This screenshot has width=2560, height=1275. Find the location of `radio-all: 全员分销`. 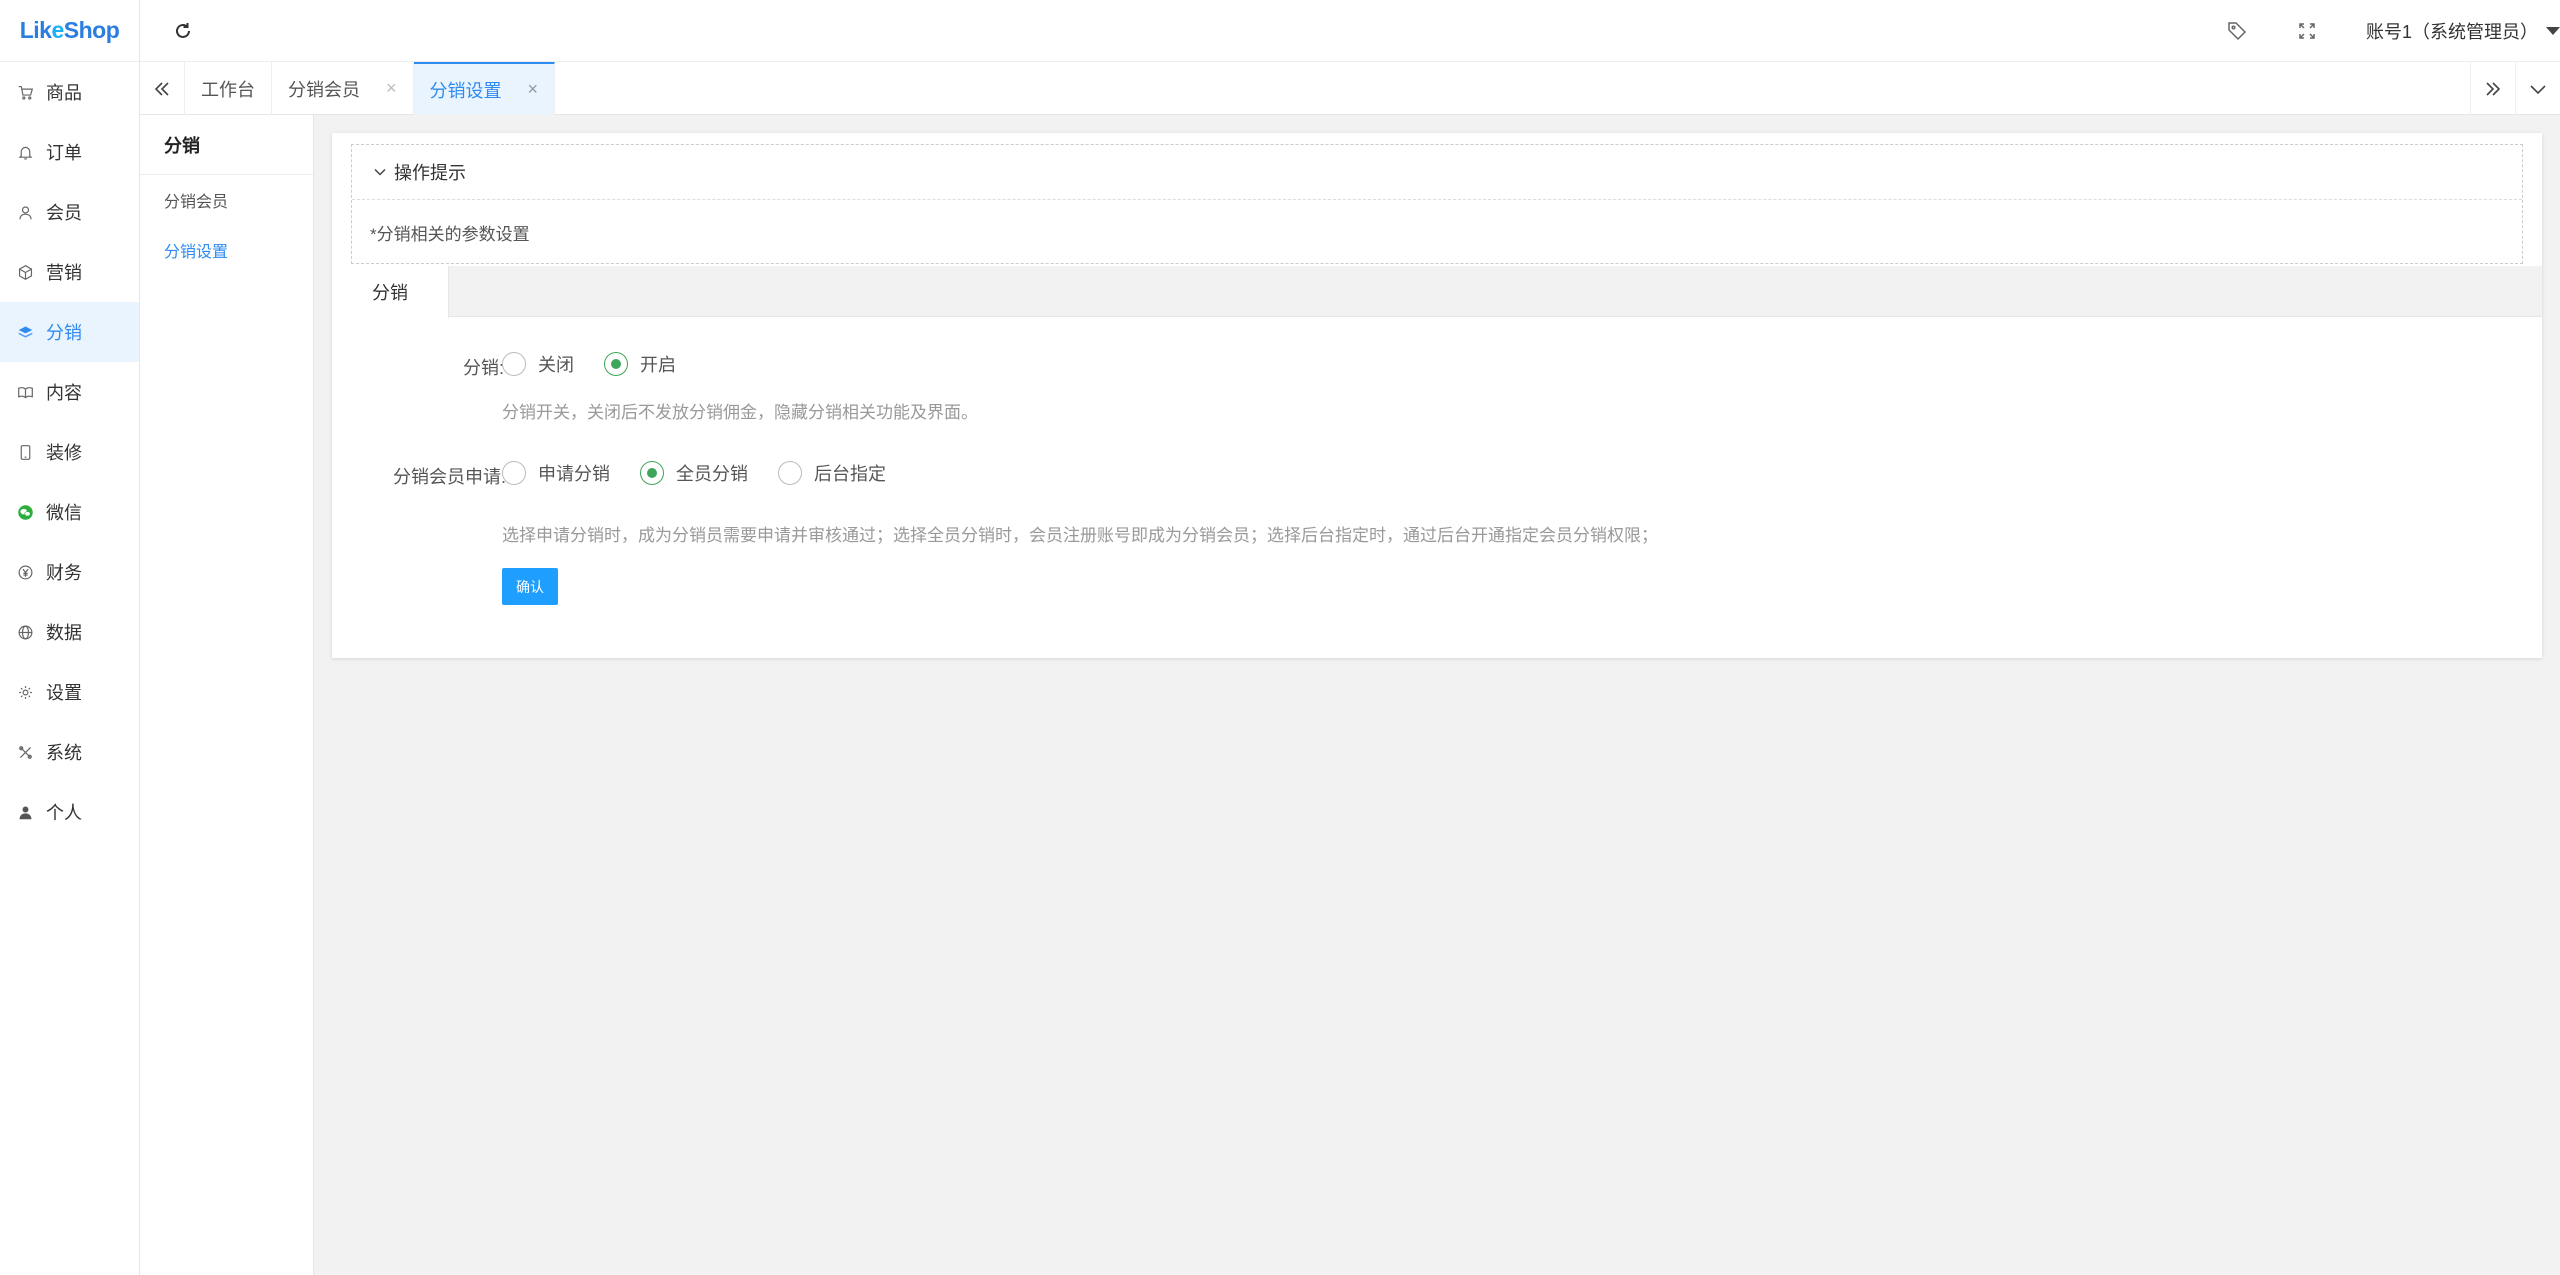

radio-all: 全员分销 is located at coordinates (694, 473).